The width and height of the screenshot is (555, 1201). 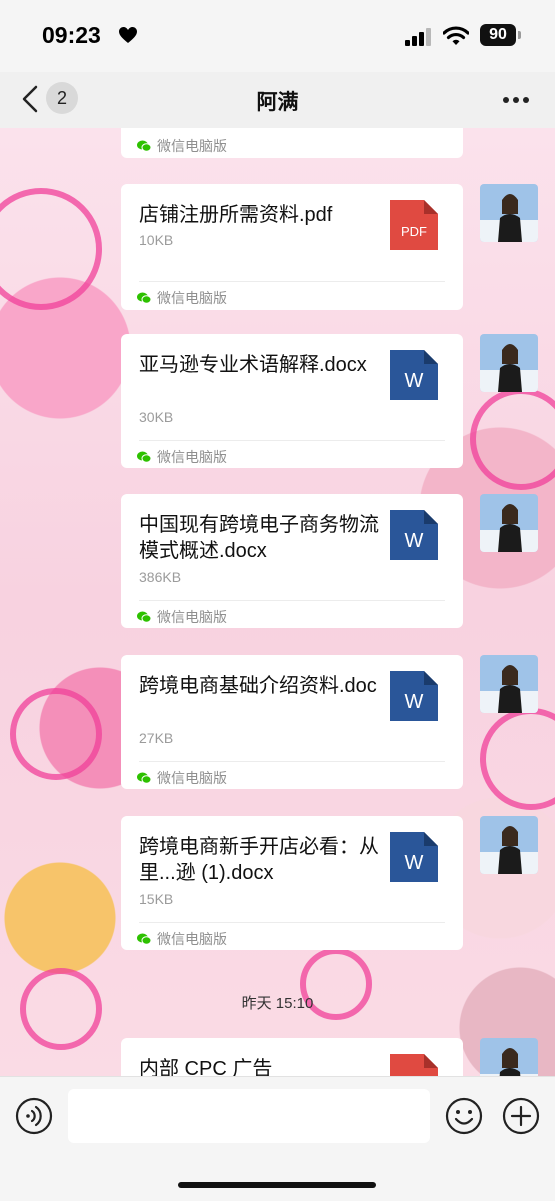 What do you see at coordinates (498, 35) in the screenshot?
I see `battery-indicator: 90` at bounding box center [498, 35].